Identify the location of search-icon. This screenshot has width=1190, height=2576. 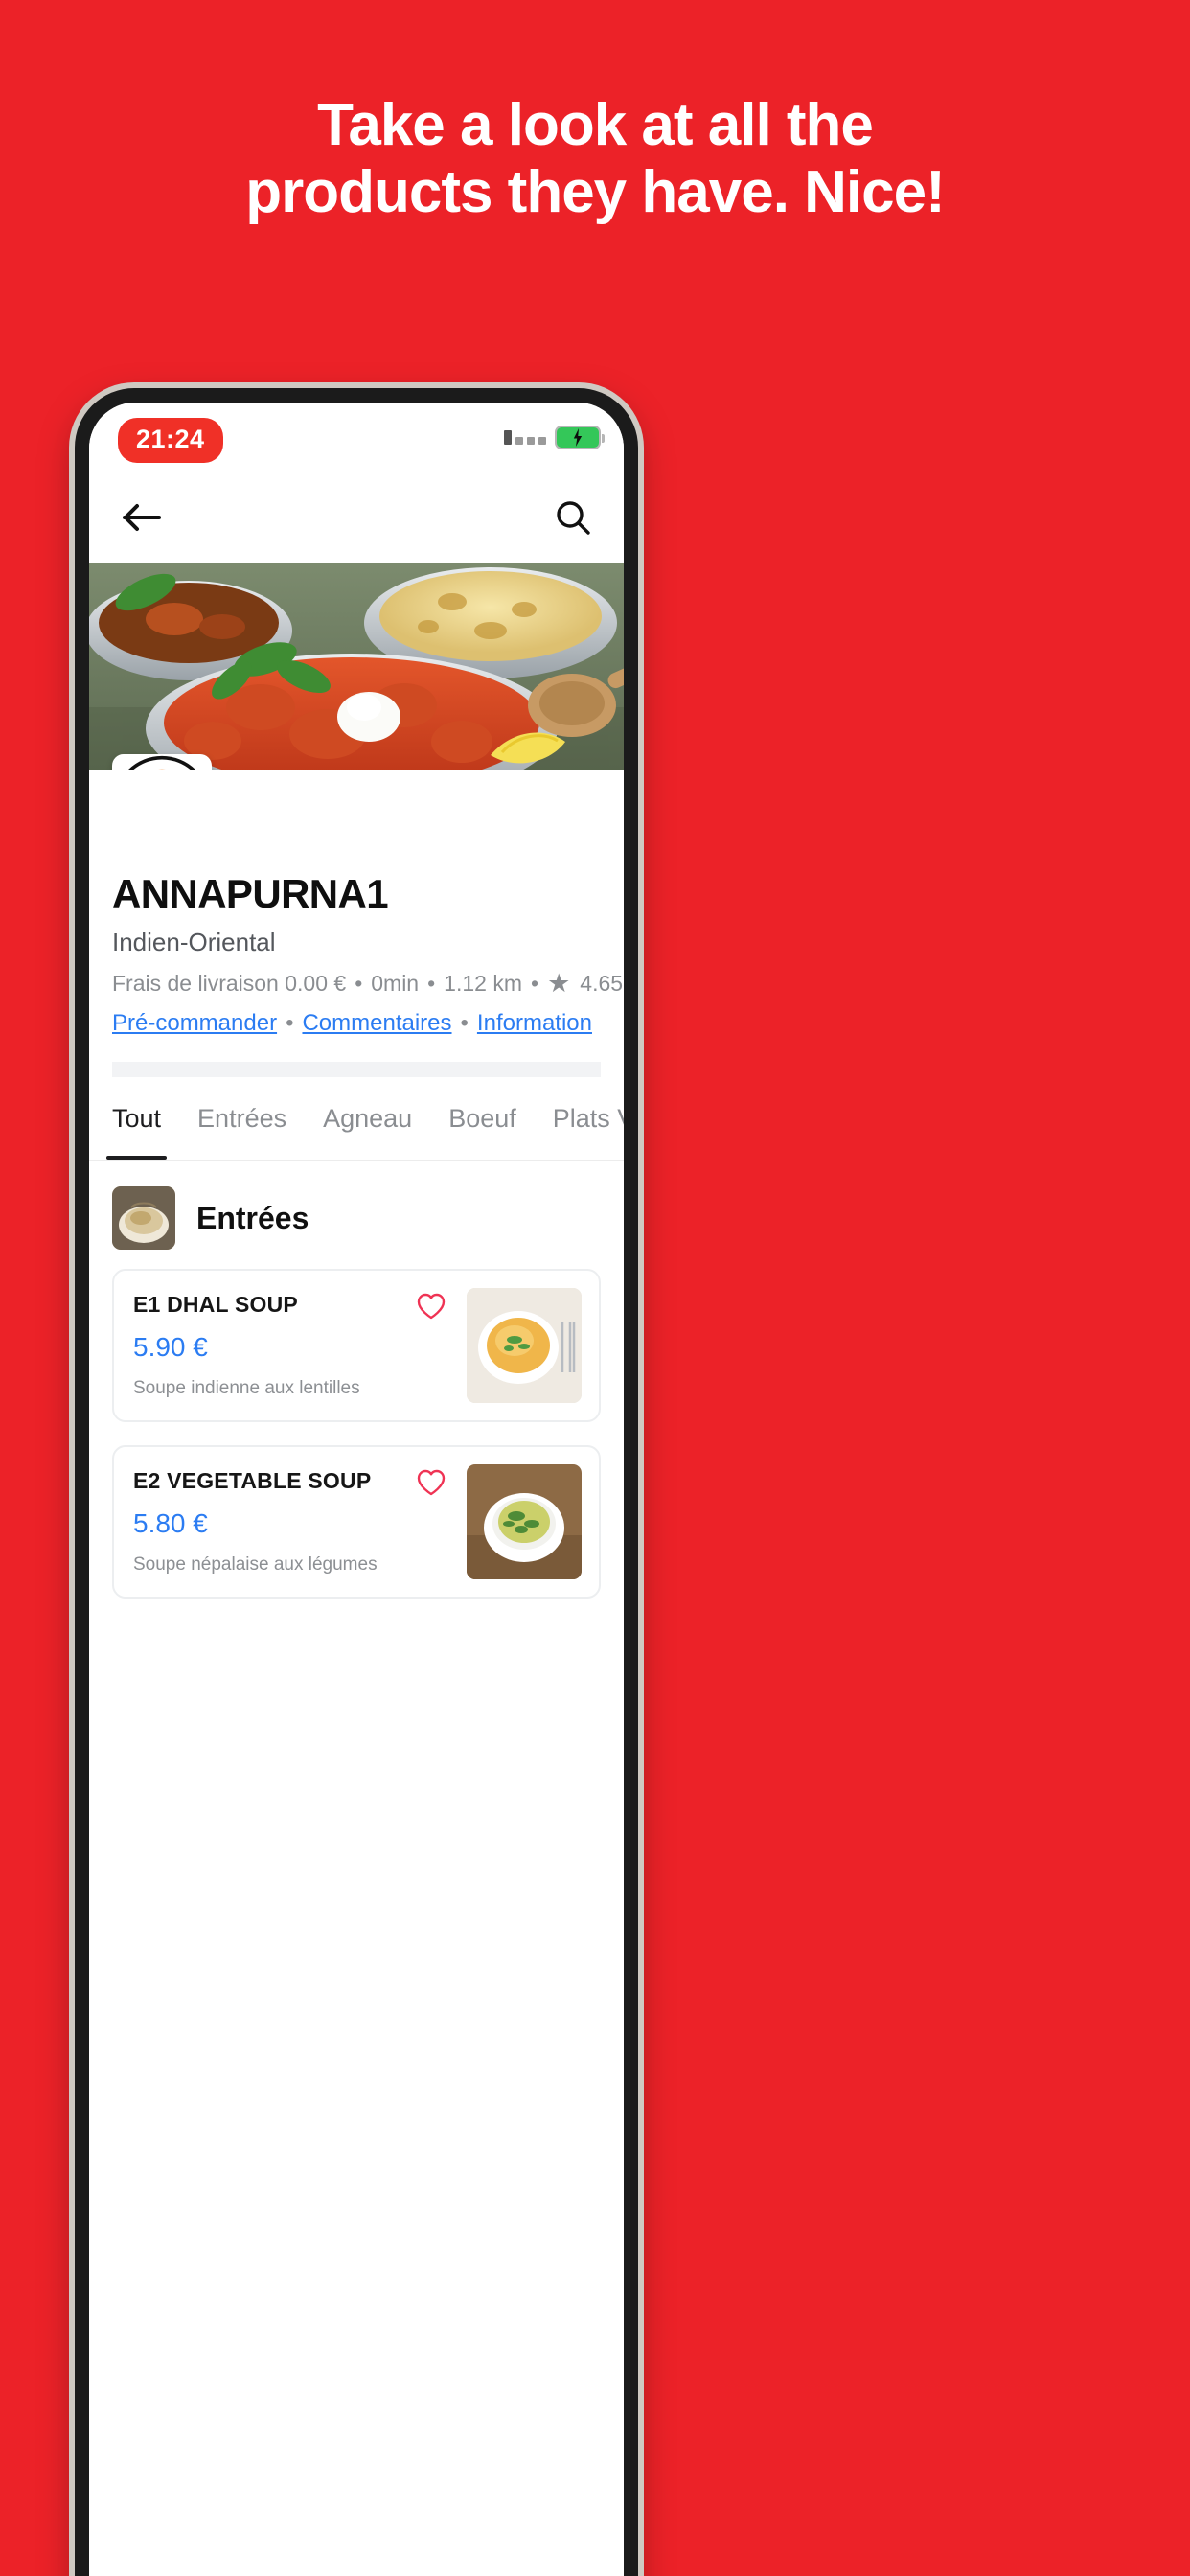
(573, 519).